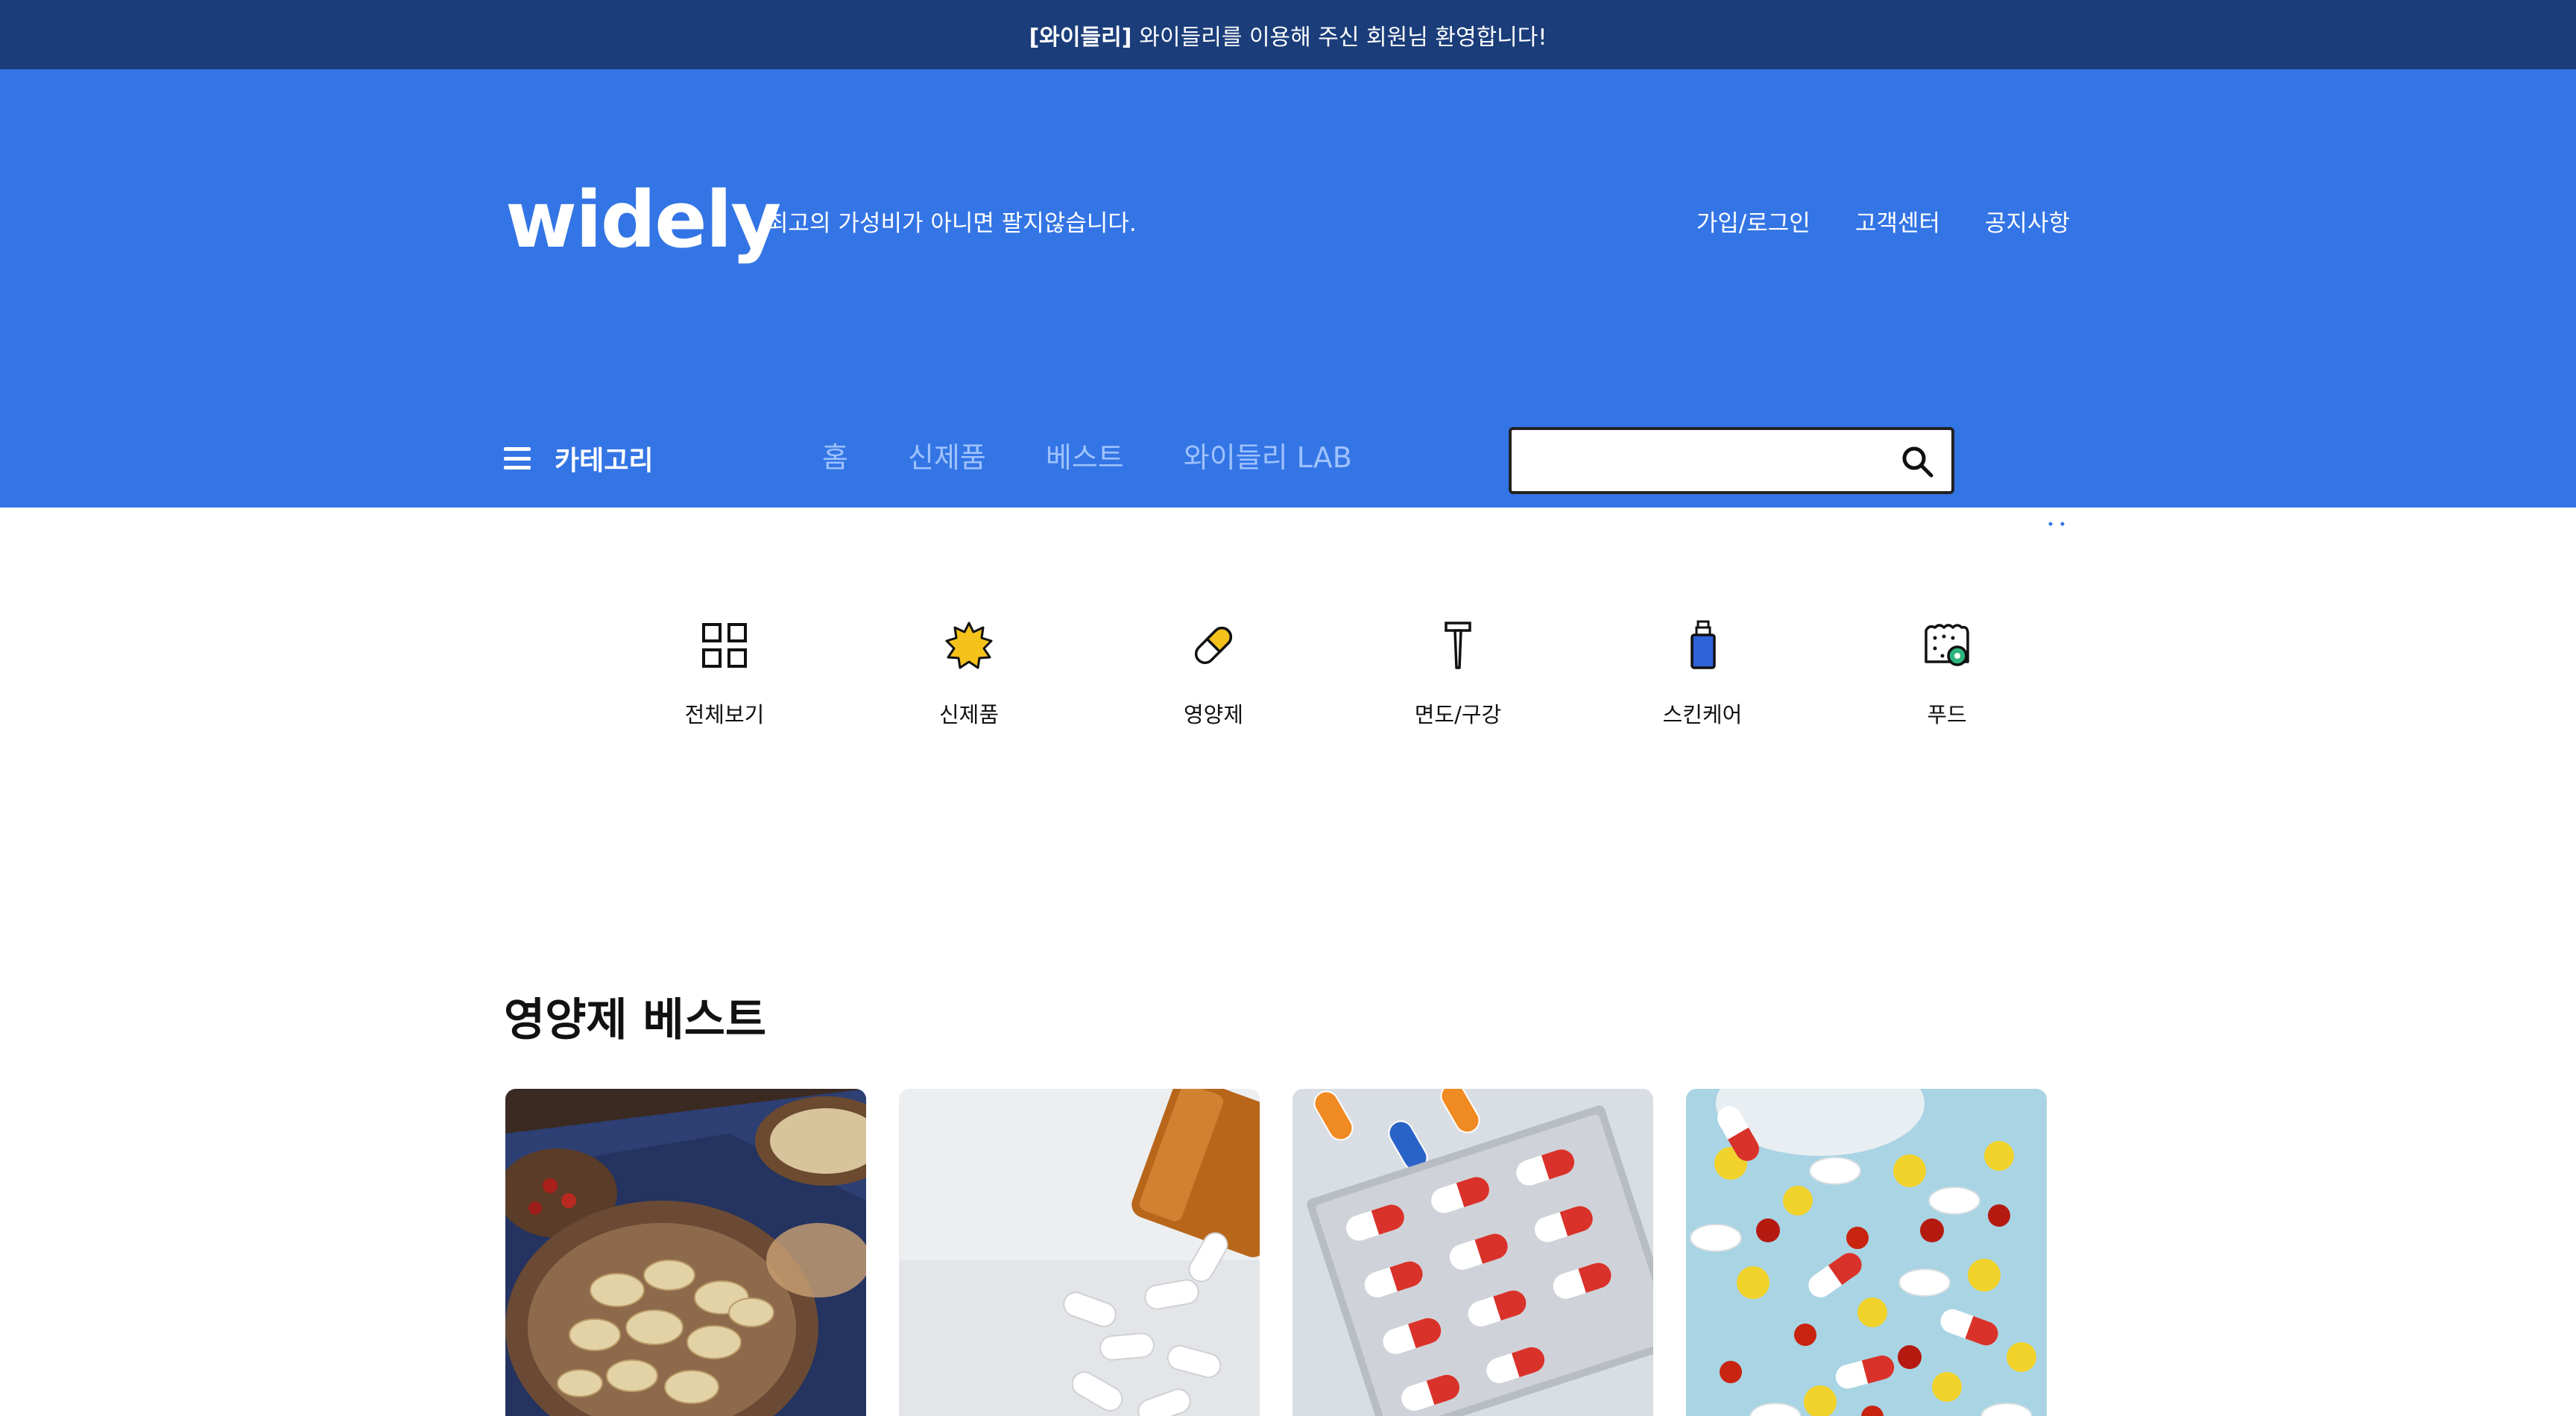 The image size is (2576, 1416). Describe the element at coordinates (969, 645) in the screenshot. I see `new-badge-icon` at that location.